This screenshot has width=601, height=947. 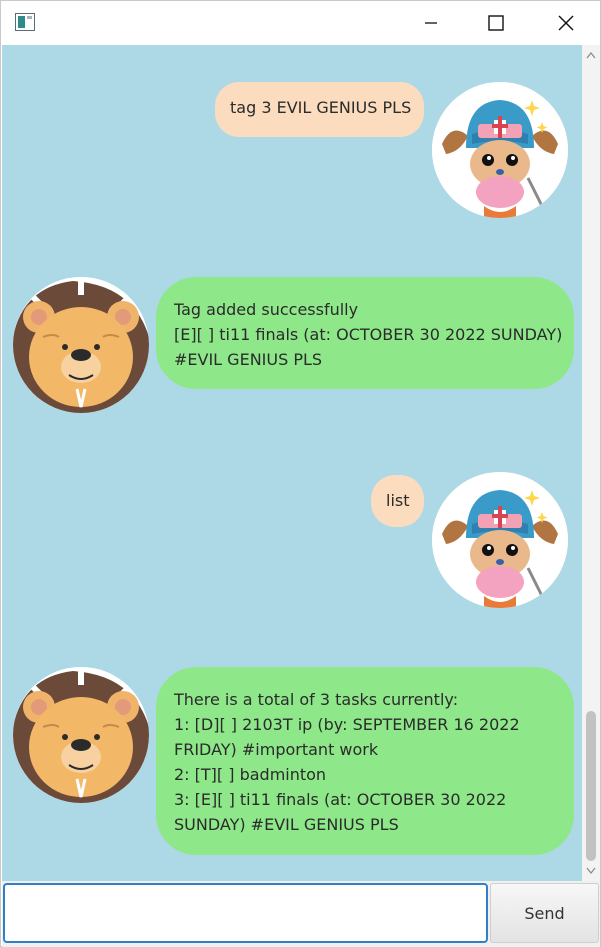 I want to click on message-line: Tag added successfully, so click(x=266, y=309).